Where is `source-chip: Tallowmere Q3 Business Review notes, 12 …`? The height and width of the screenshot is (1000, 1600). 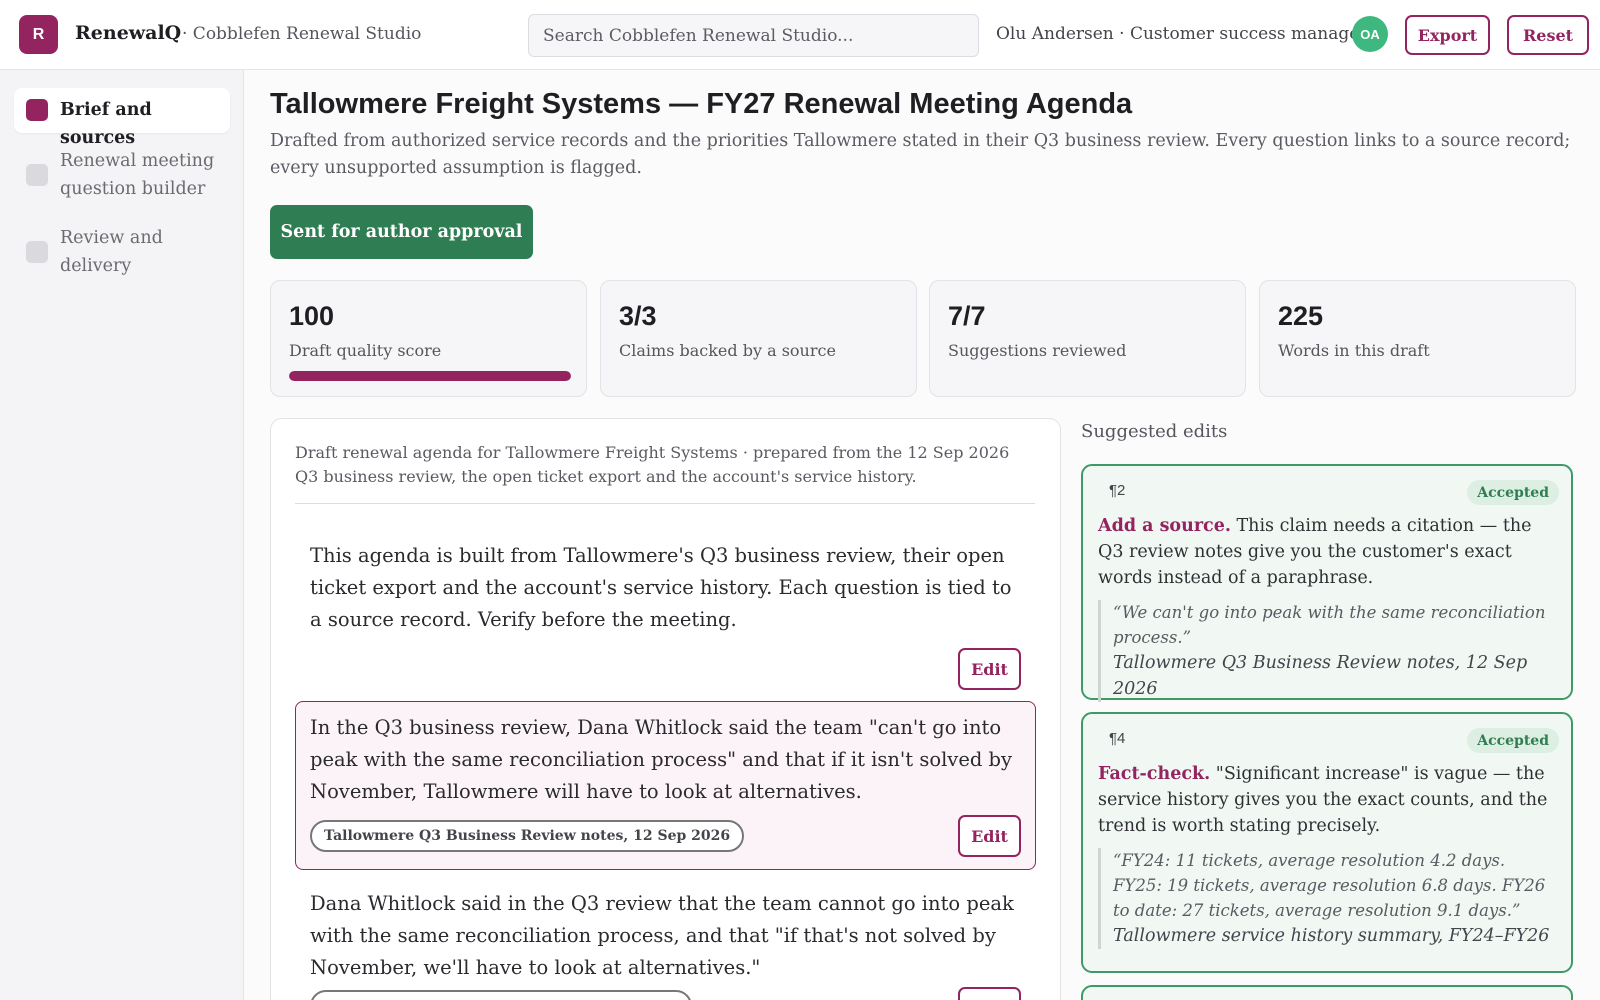 source-chip: Tallowmere Q3 Business Review notes, 12 … is located at coordinates (527, 836).